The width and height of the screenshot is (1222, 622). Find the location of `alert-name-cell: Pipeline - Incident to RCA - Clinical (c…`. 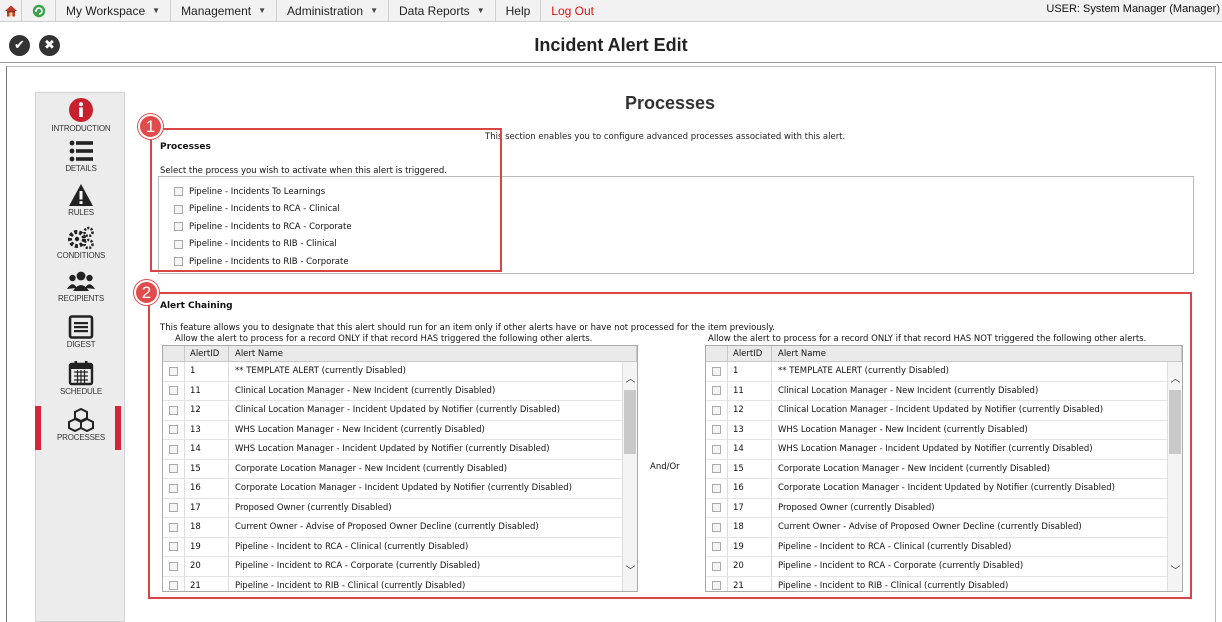

alert-name-cell: Pipeline - Incident to RCA - Clinical (c… is located at coordinates (352, 546).